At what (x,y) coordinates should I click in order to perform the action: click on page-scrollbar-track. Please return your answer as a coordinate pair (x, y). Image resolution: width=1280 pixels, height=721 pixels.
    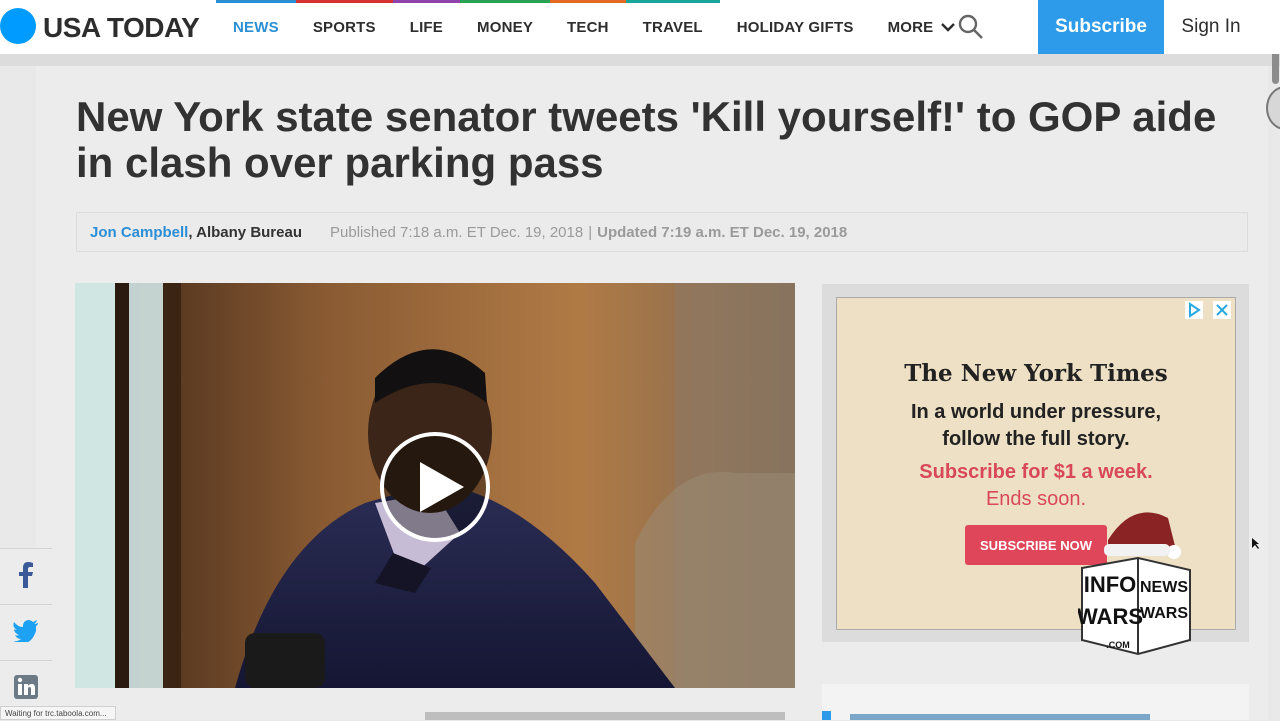
    Looking at the image, I should click on (1274, 374).